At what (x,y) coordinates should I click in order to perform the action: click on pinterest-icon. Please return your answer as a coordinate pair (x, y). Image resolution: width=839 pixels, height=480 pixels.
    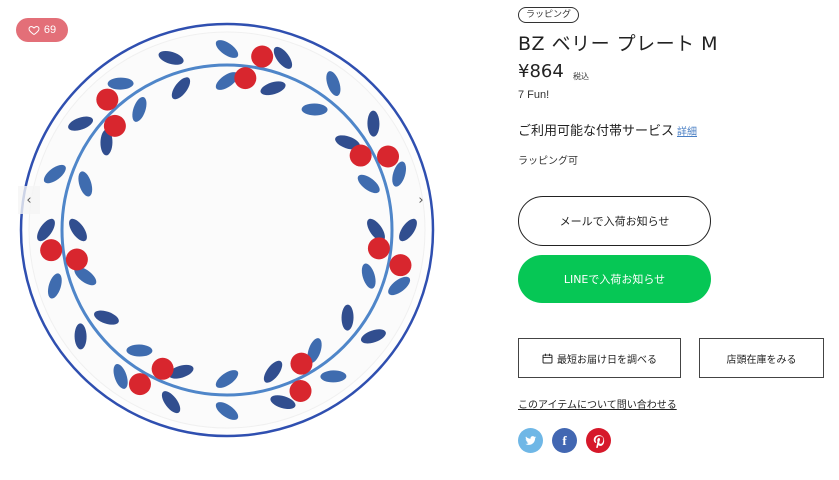
    Looking at the image, I should click on (598, 441).